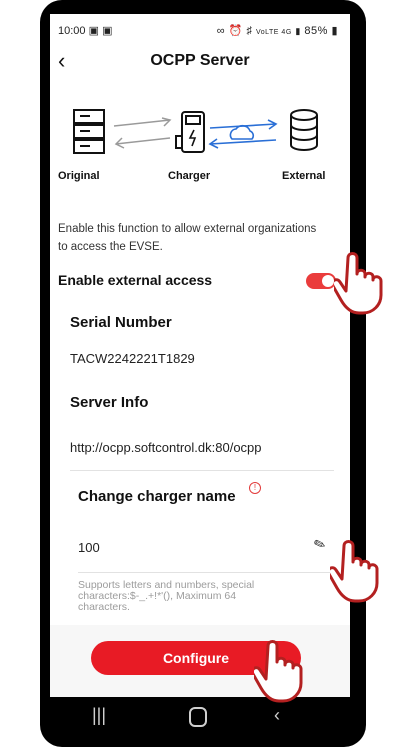 The height and width of the screenshot is (747, 406). I want to click on status-bar: 10:00 ▣ ▣ ∞ ⏰ ♯ VoLTE 4G ▮ 85% ▮, so click(198, 32).